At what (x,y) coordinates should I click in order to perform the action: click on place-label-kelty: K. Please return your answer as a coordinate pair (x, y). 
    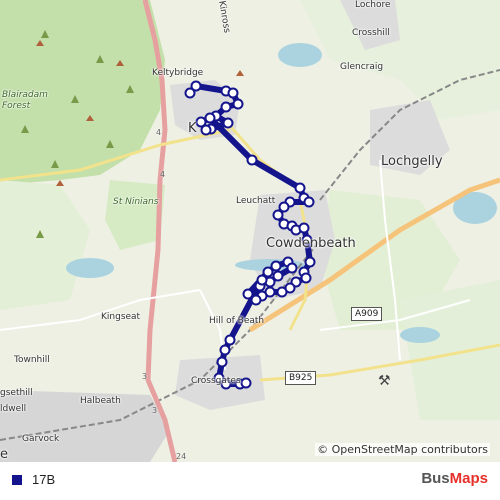
    Looking at the image, I should click on (192, 128).